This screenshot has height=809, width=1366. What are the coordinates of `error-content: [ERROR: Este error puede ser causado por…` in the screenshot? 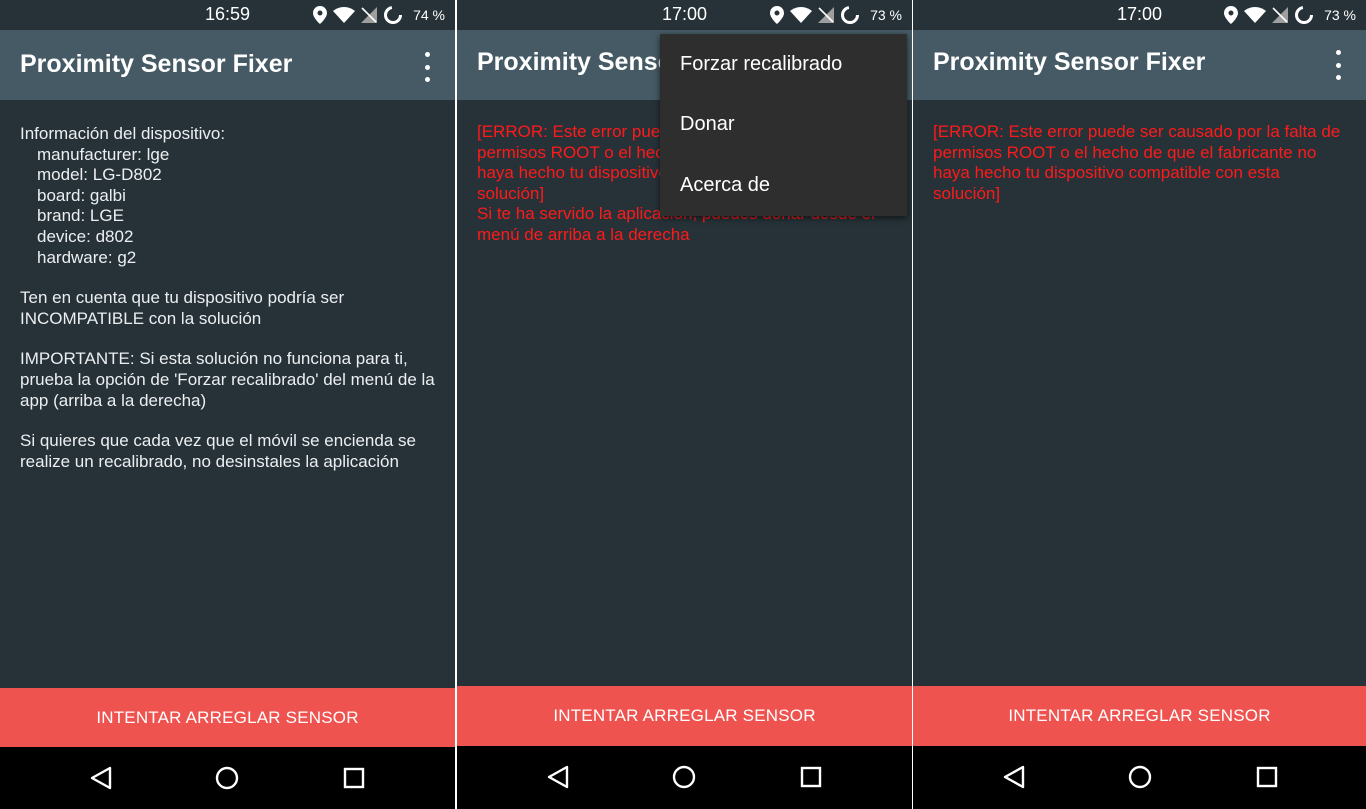 It's located at (1139, 163).